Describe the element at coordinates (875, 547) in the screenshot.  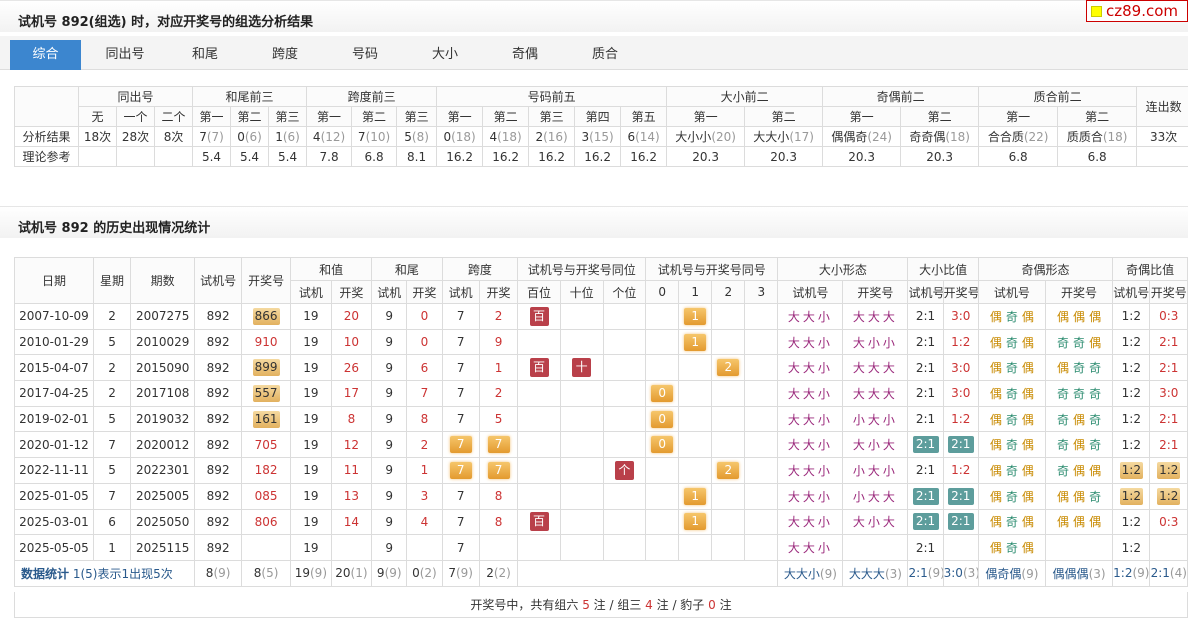
I see `size-draw-cell` at that location.